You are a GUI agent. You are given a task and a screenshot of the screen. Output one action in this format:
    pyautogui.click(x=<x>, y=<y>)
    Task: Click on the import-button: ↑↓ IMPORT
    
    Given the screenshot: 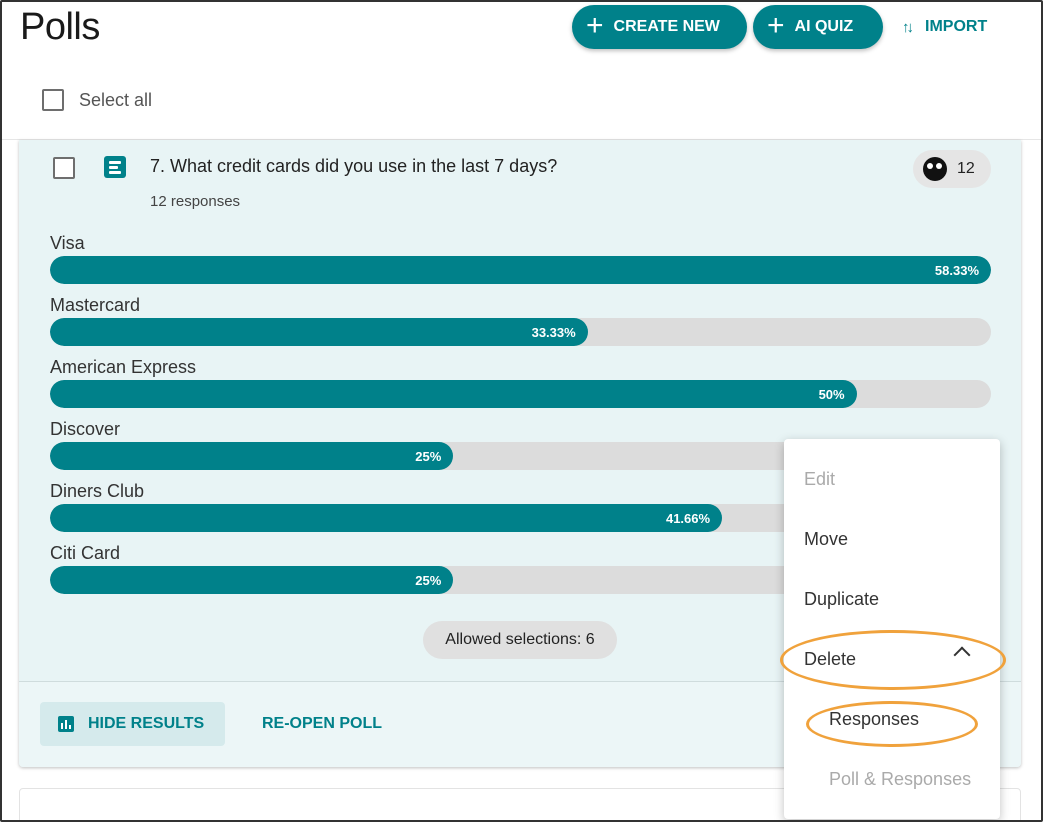 What is the action you would take?
    pyautogui.click(x=944, y=27)
    